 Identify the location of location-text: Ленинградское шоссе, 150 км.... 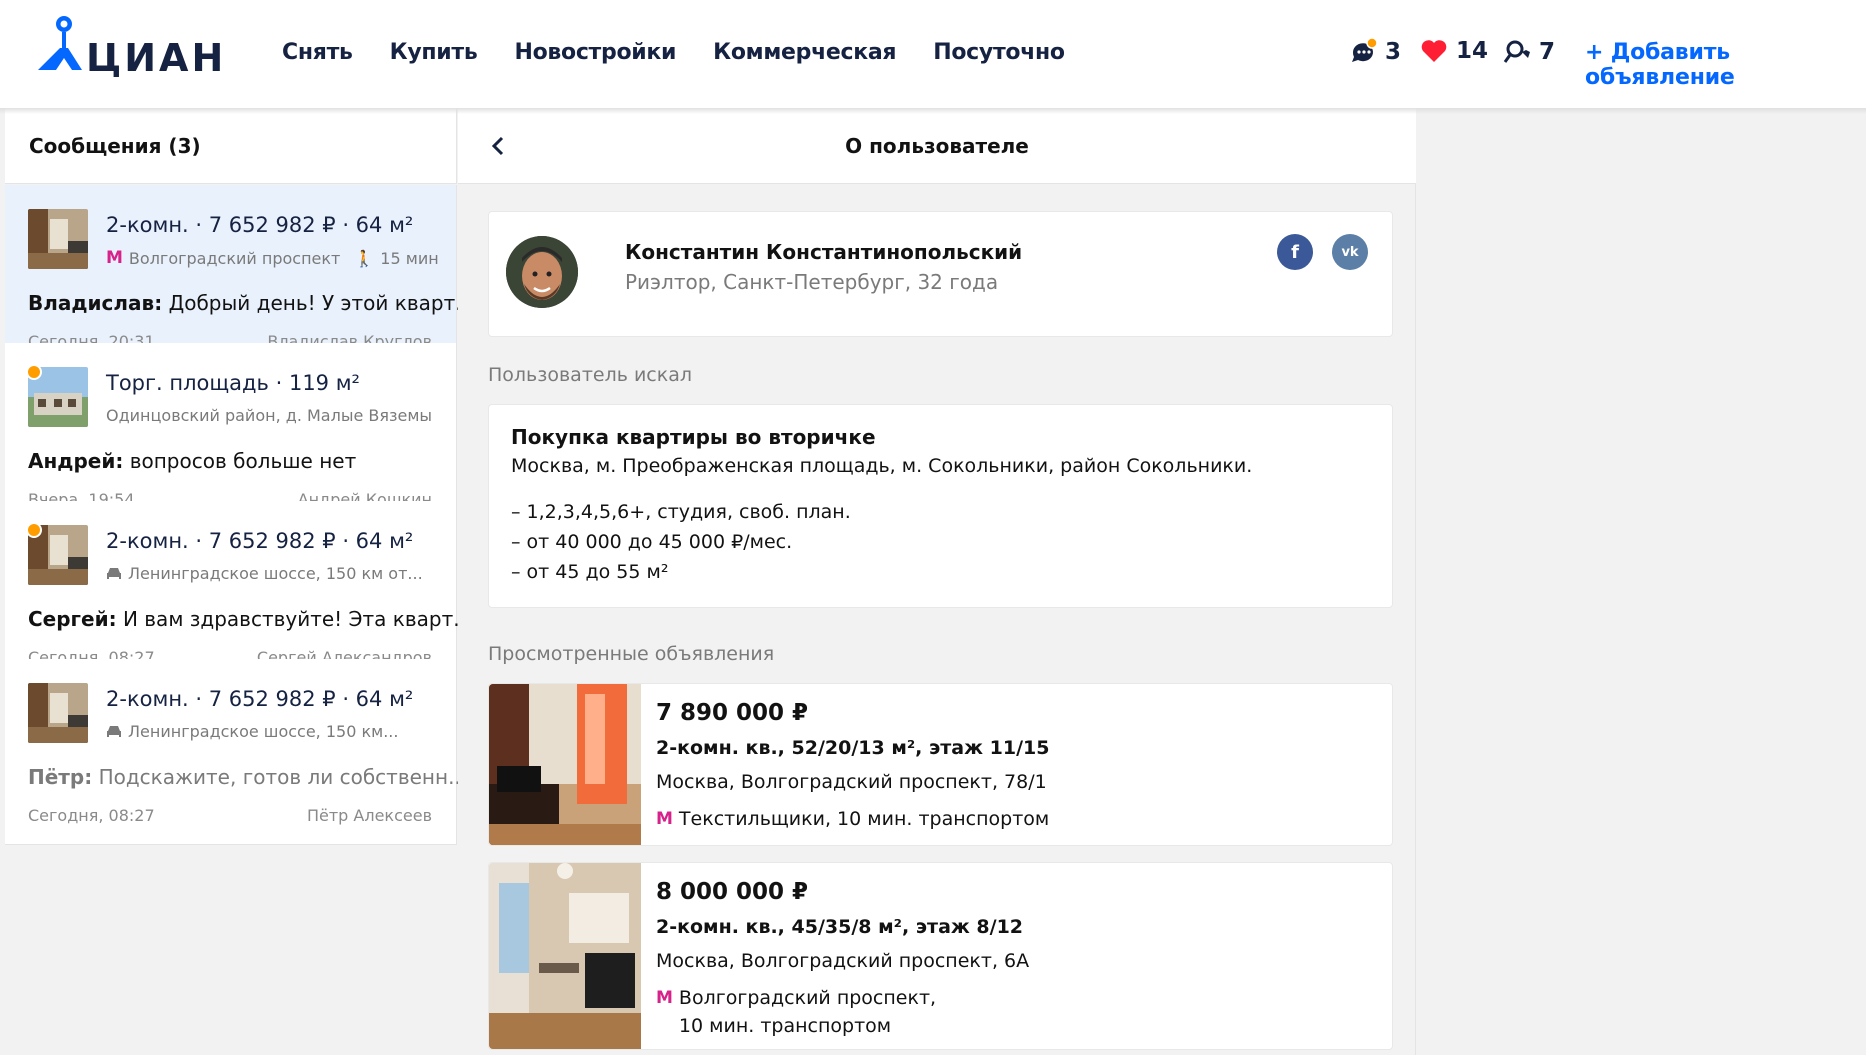
(263, 731).